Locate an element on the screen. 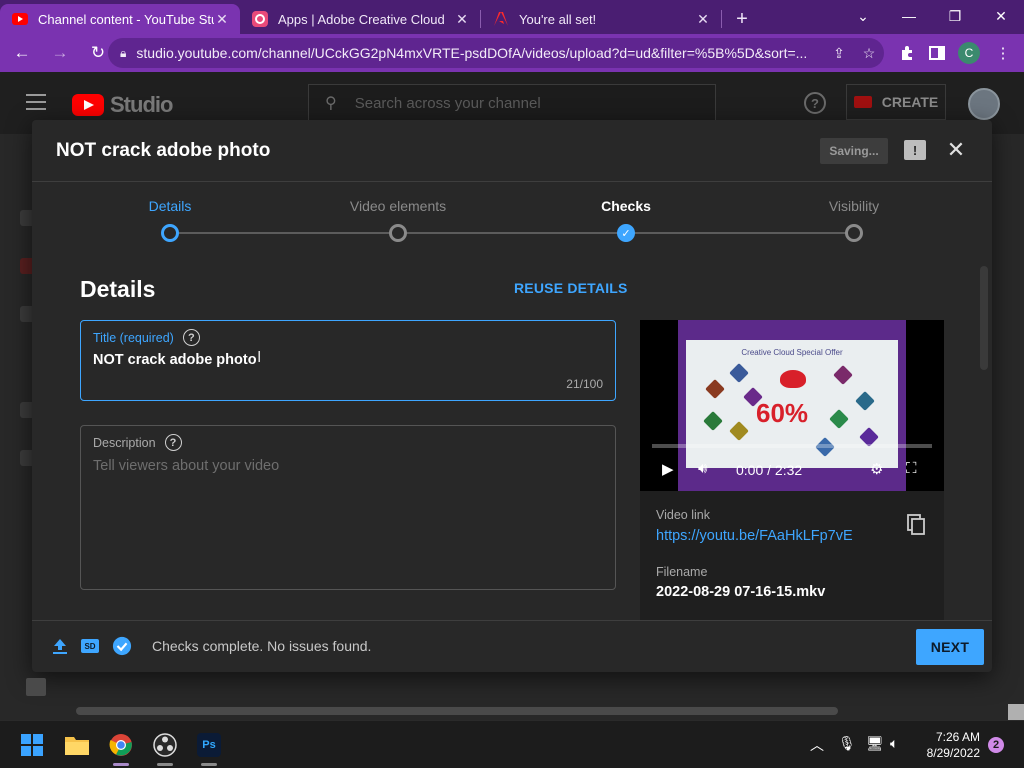  step-checks: Checks is located at coordinates (626, 206).